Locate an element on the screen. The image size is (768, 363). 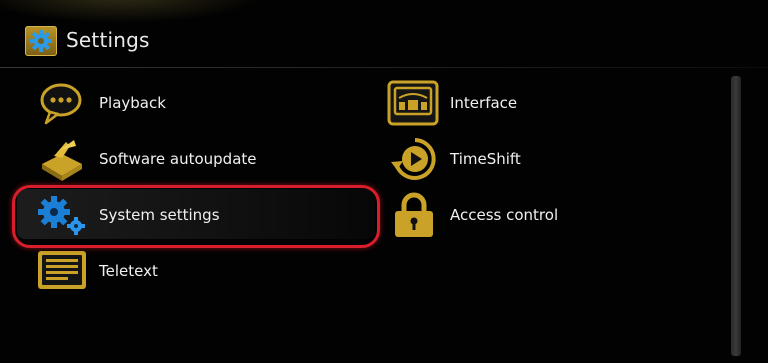
menu-item-teletext: Teletext is located at coordinates (196, 271).